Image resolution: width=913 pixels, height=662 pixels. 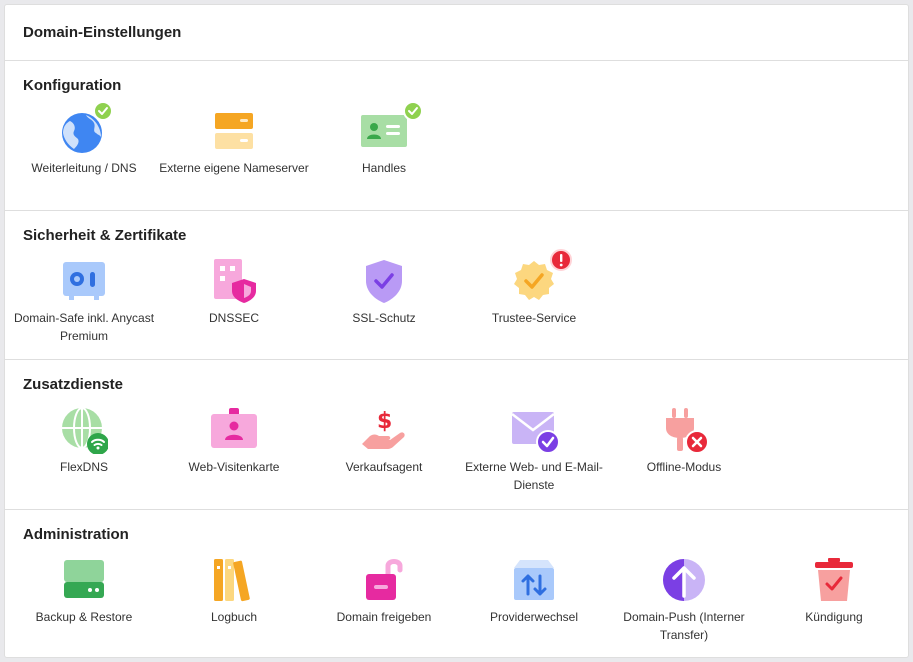 I want to click on item-weiterleitung-dns: Weiterleitung / DNS, so click(x=84, y=139).